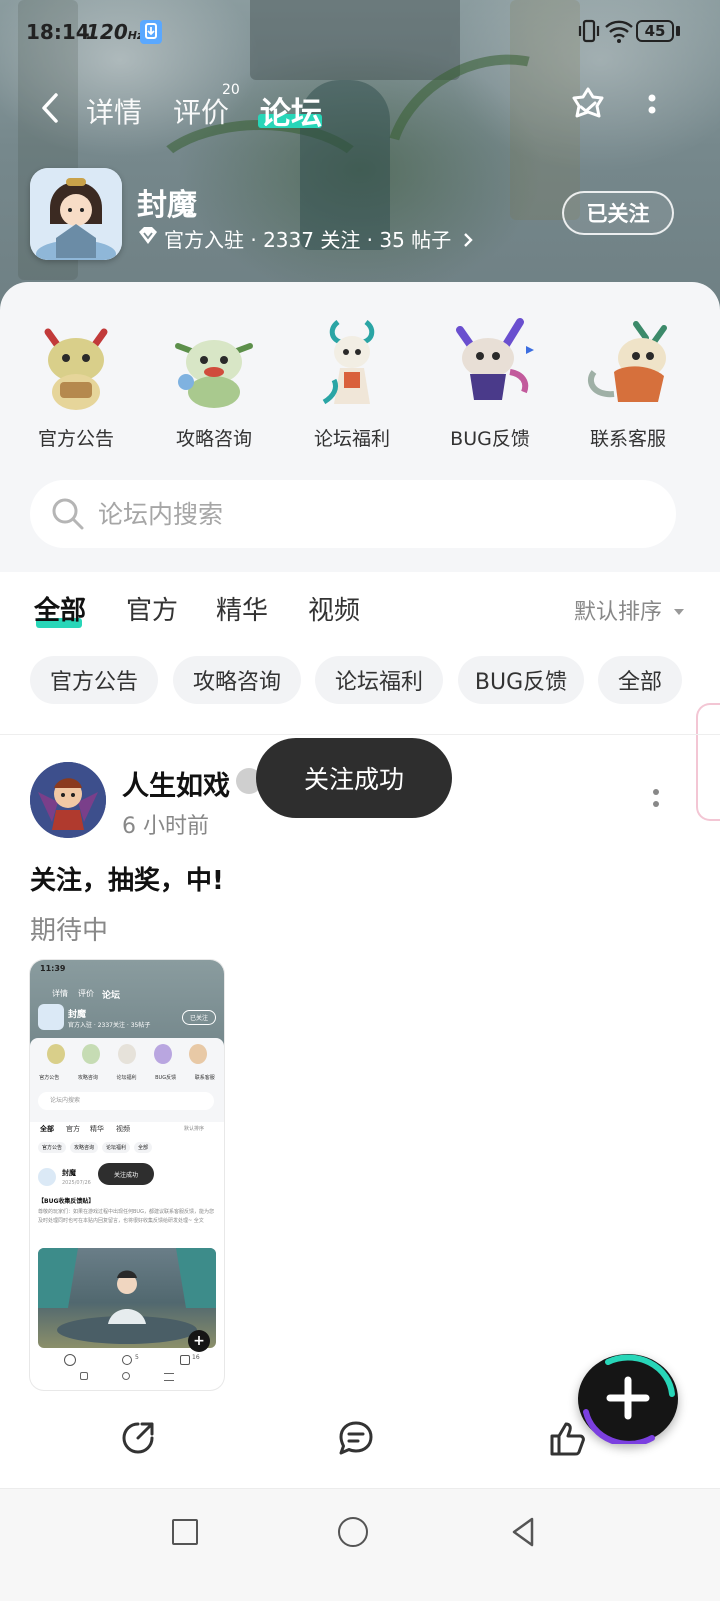  Describe the element at coordinates (201, 111) in the screenshot. I see `tab-reviews: 评价` at that location.